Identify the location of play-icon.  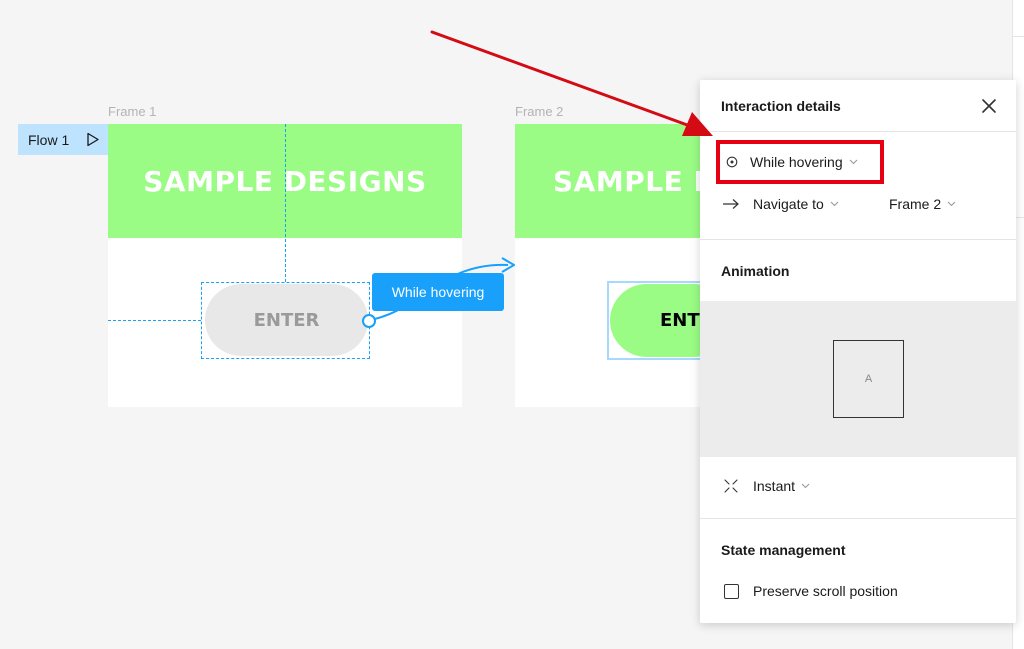
(93, 139).